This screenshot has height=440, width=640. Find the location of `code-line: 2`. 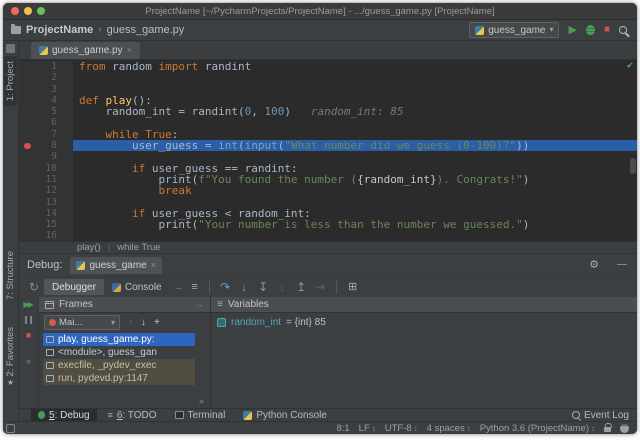

code-line: 2 is located at coordinates (328, 78).